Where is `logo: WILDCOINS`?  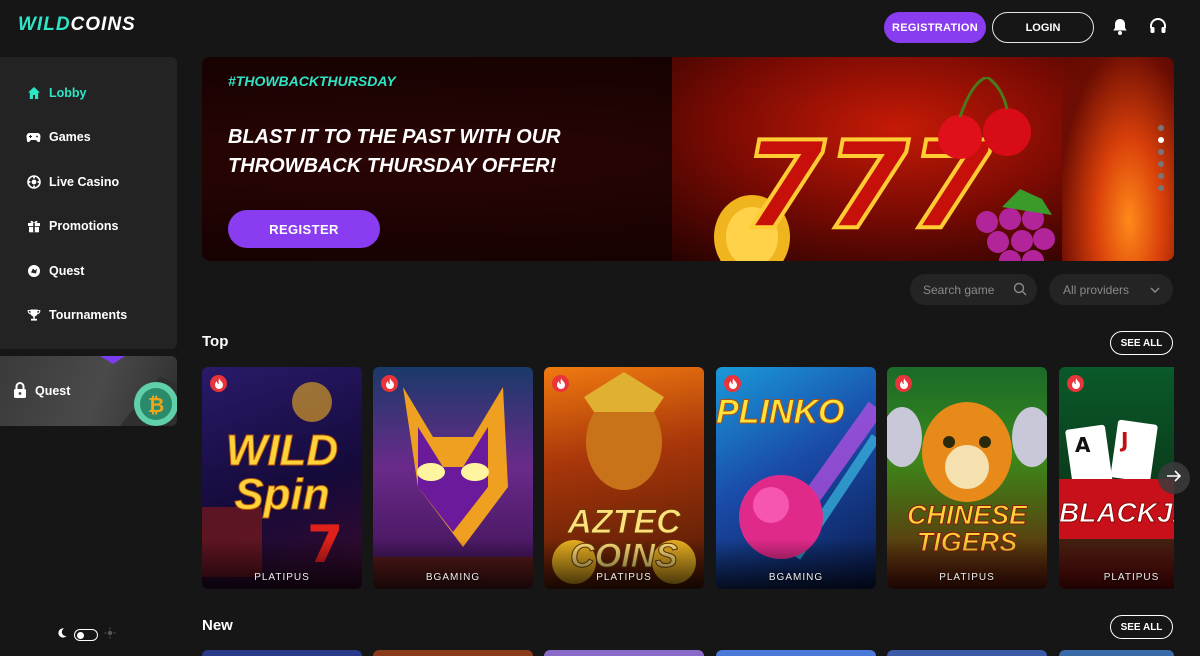 logo: WILDCOINS is located at coordinates (77, 25).